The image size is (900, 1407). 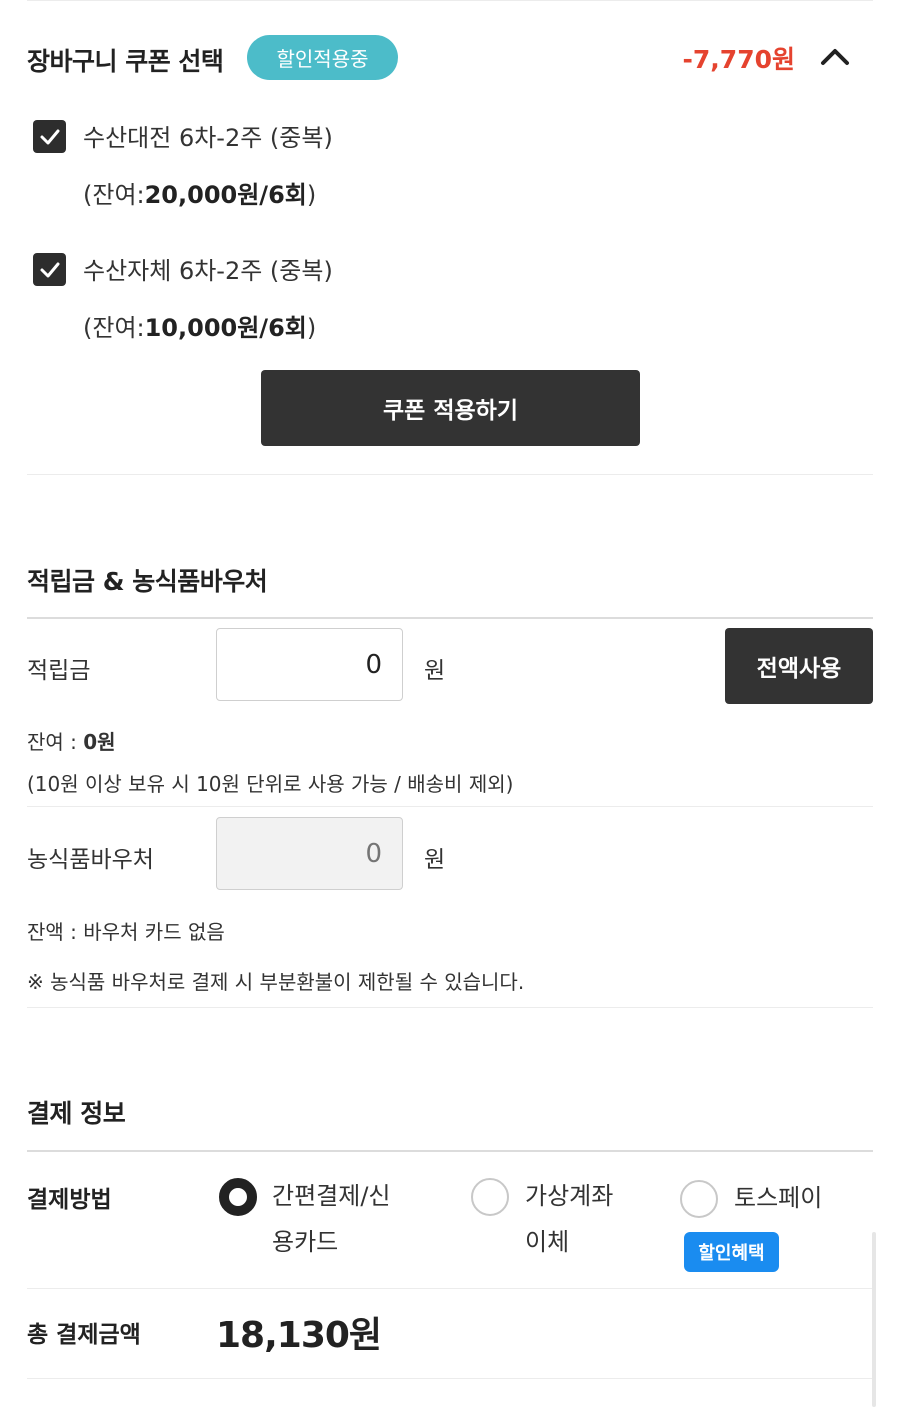 What do you see at coordinates (90, 860) in the screenshot?
I see `voucher-label: 농식품바우처` at bounding box center [90, 860].